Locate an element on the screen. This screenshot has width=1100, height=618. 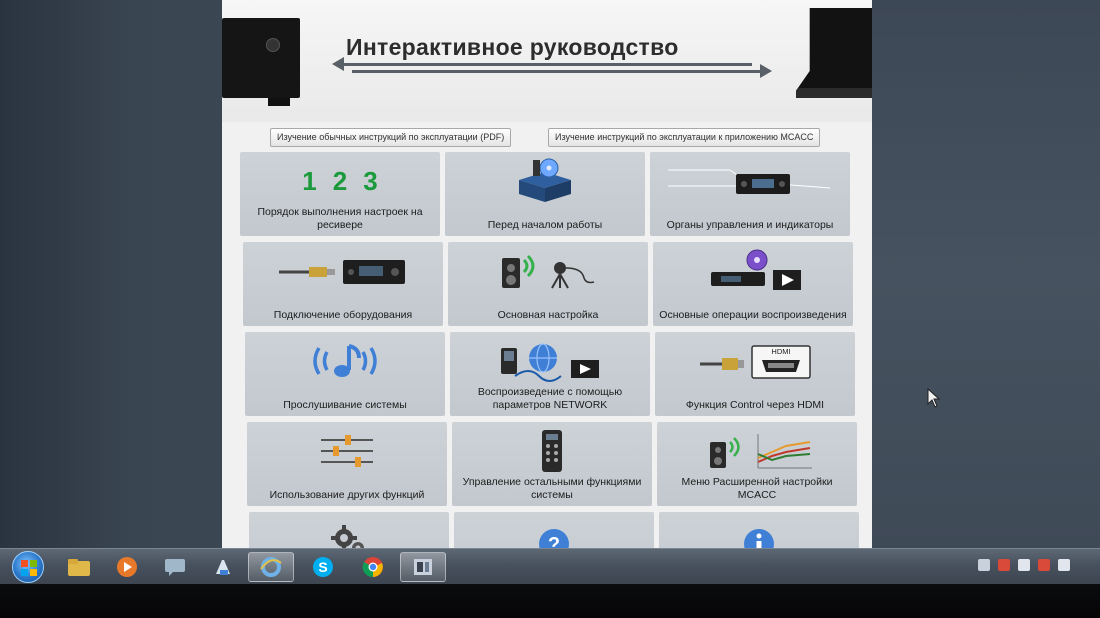
tile-controls-indicators: Органы управления и индикаторы is located at coordinates (750, 194).